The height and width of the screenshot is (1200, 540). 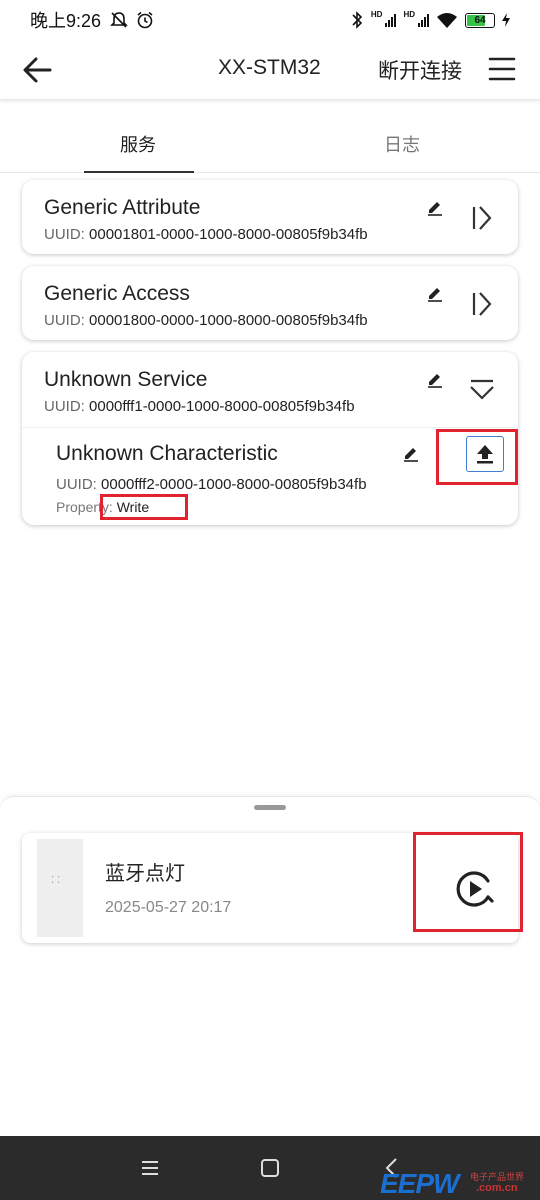 I want to click on tab-logs: 日志, so click(x=402, y=144).